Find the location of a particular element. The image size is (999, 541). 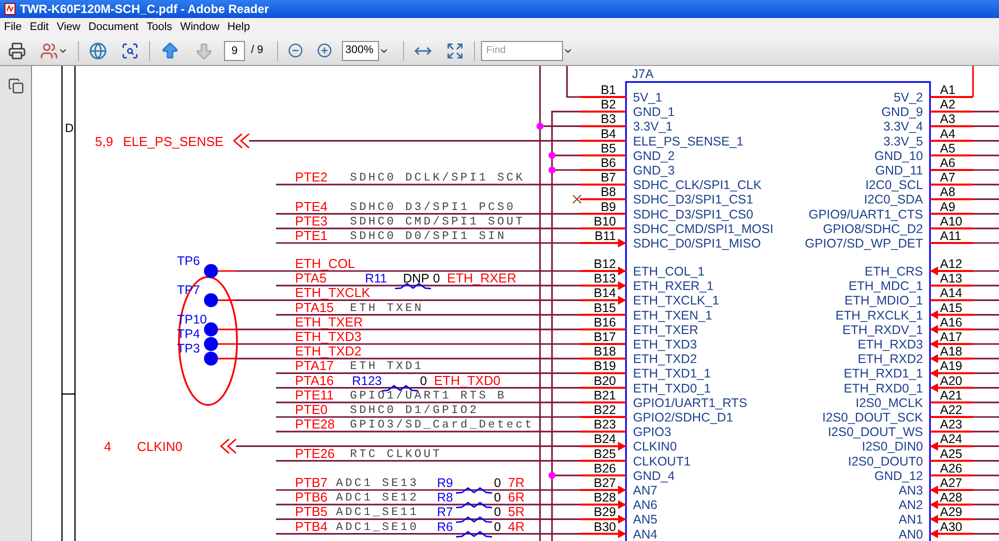

menu-item: Help is located at coordinates (238, 27).